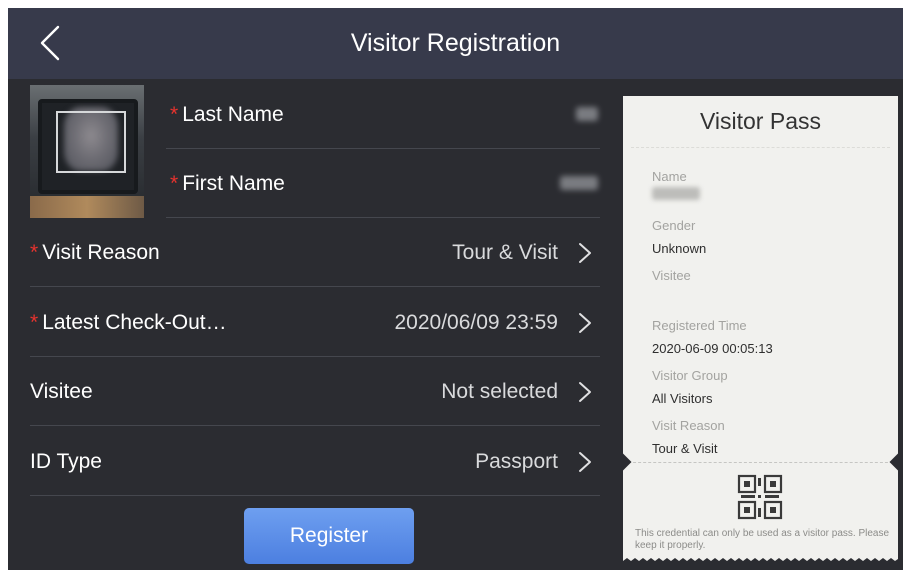  I want to click on pass-zigzag-edge, so click(760, 561).